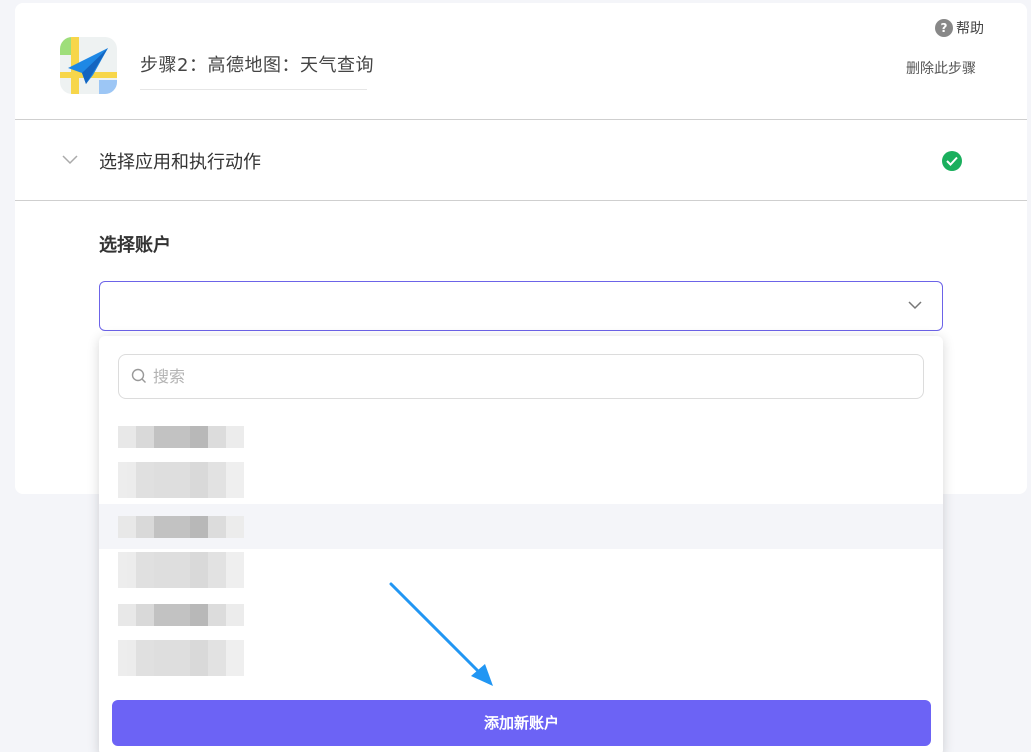  Describe the element at coordinates (521, 723) in the screenshot. I see `add-new-account-button: 添加新账户` at that location.